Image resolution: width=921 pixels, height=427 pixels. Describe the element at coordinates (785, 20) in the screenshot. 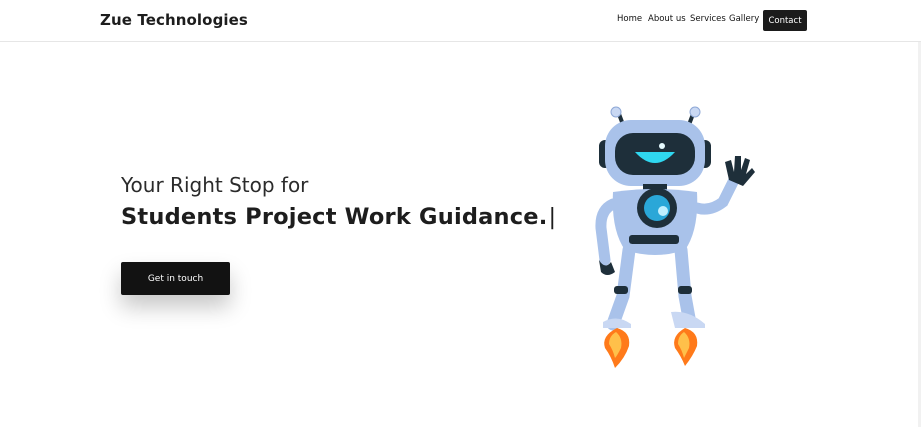

I see `contact-button: Contact` at that location.